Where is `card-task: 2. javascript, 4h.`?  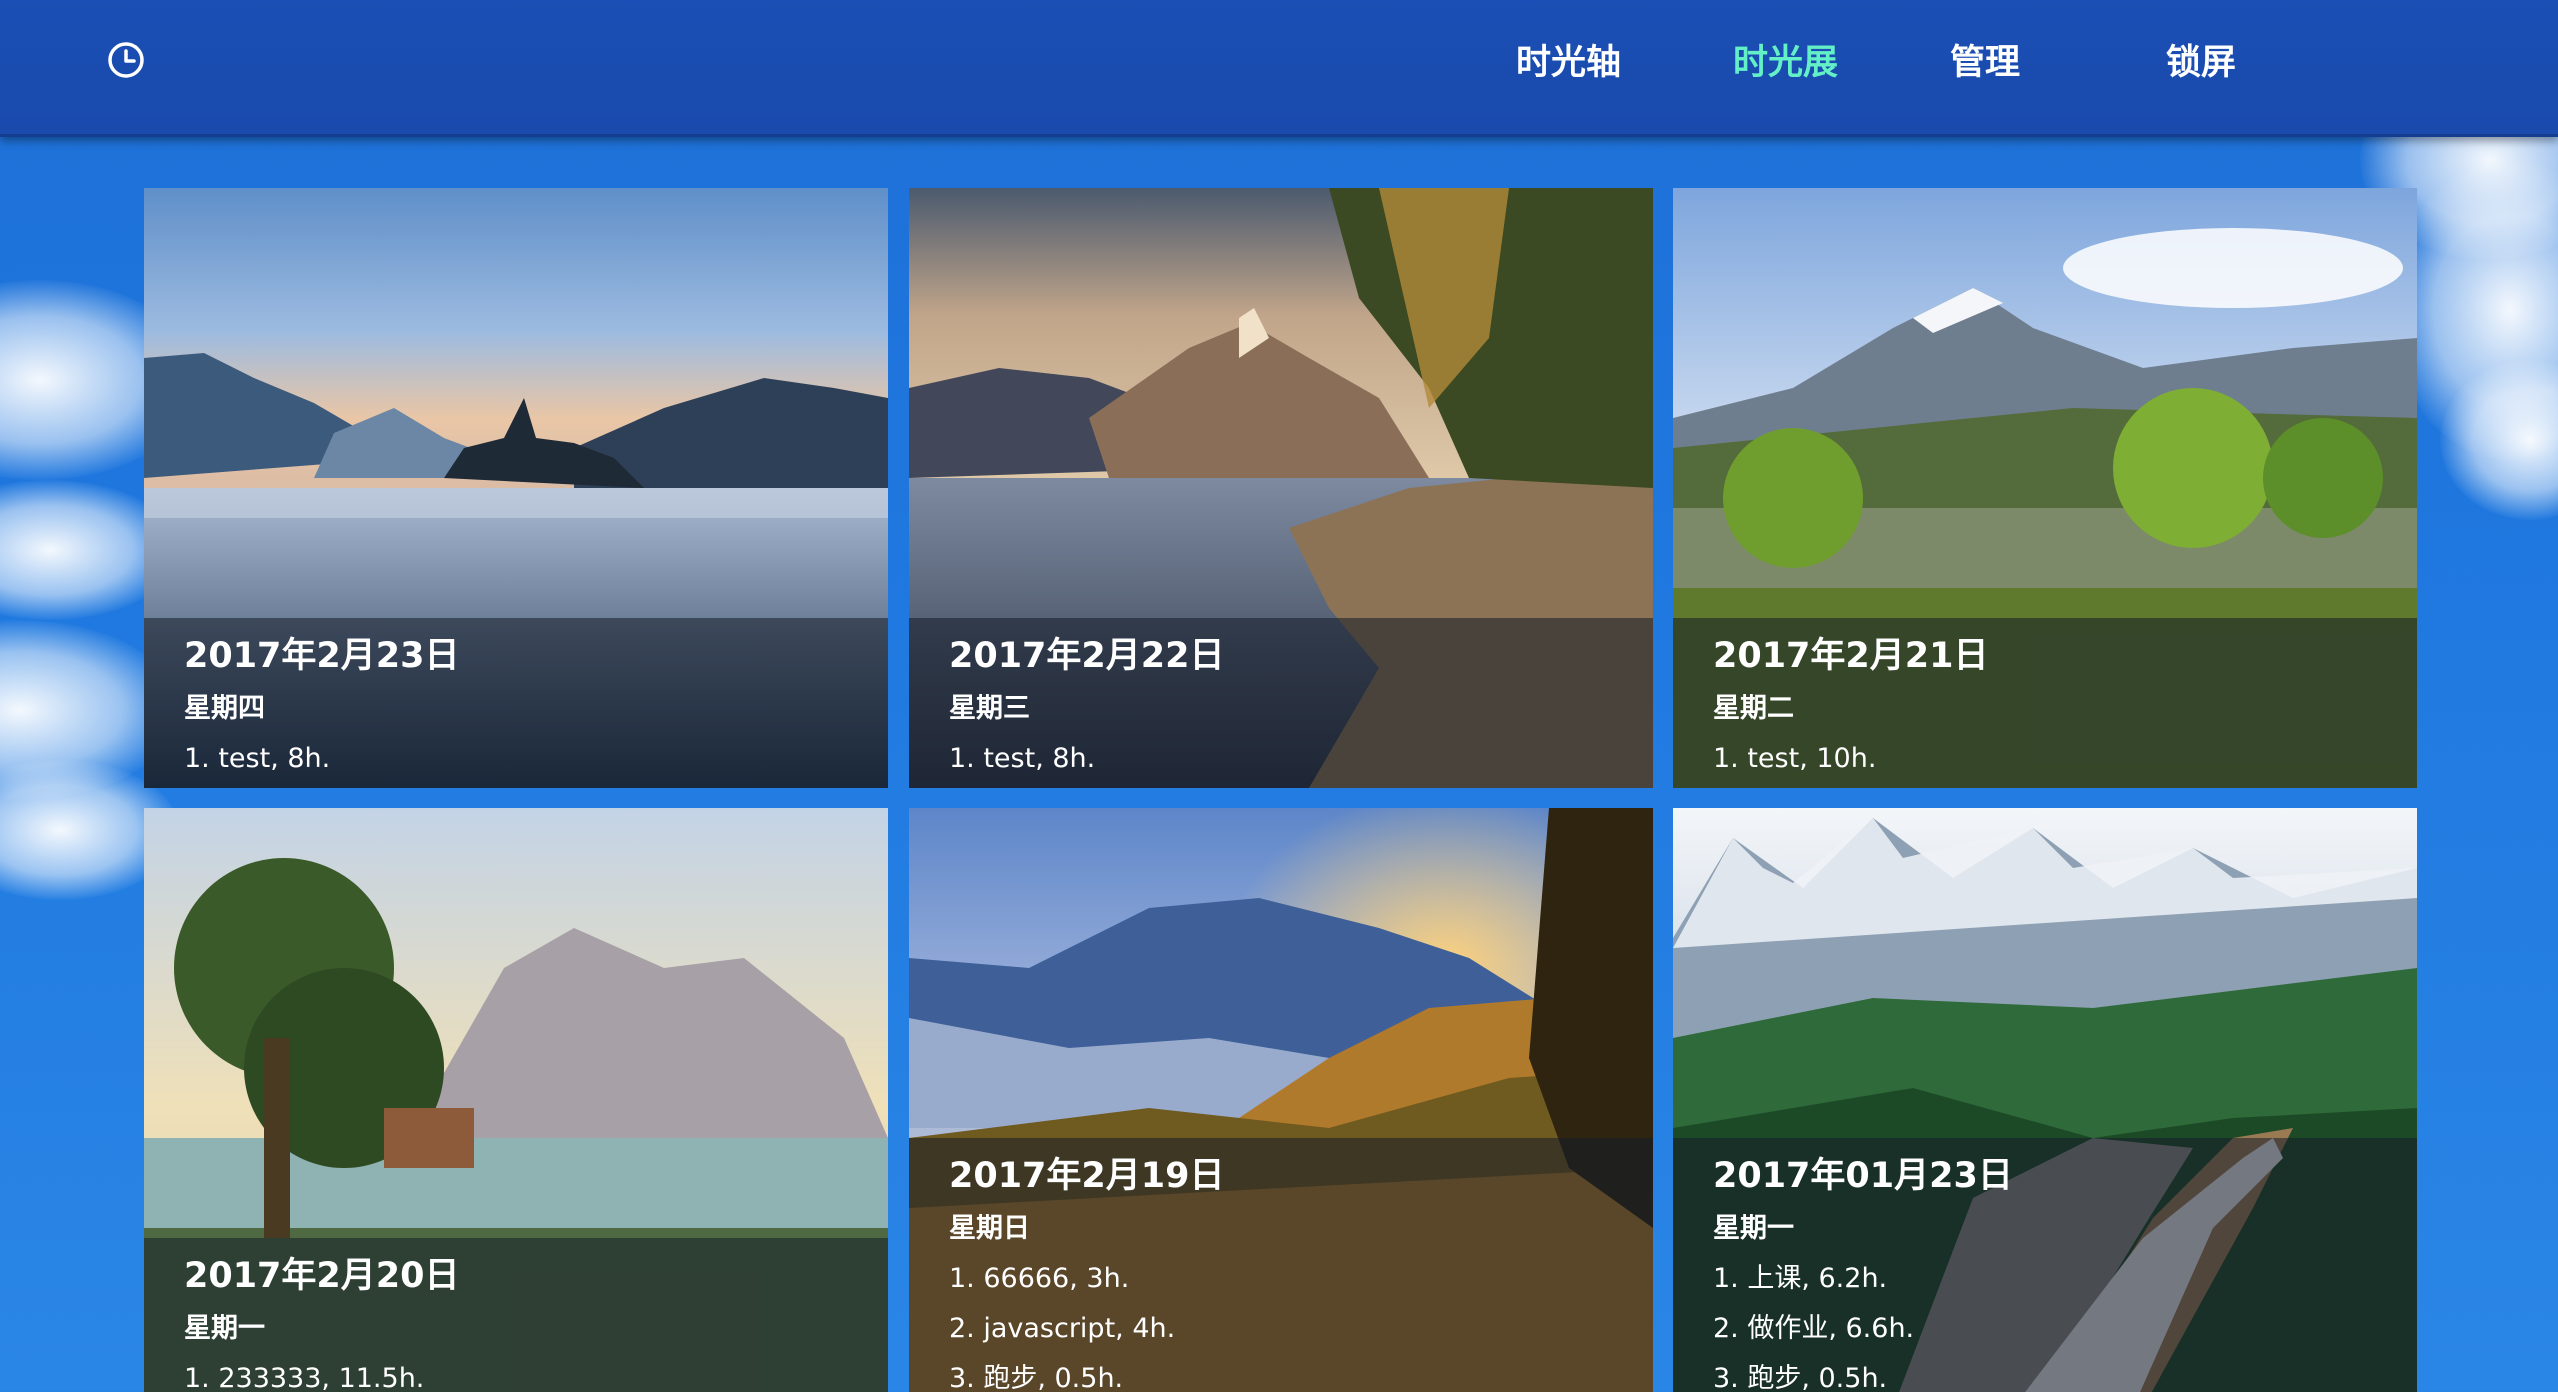 card-task: 2. javascript, 4h. is located at coordinates (1062, 1328).